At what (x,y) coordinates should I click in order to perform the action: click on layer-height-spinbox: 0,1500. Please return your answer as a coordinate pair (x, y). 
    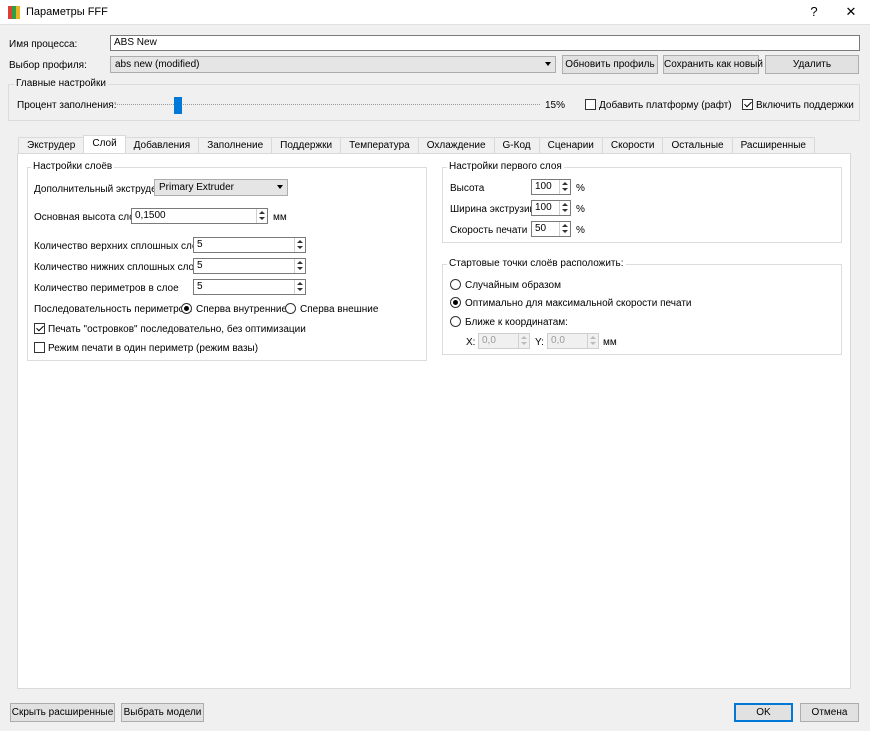
    Looking at the image, I should click on (199, 216).